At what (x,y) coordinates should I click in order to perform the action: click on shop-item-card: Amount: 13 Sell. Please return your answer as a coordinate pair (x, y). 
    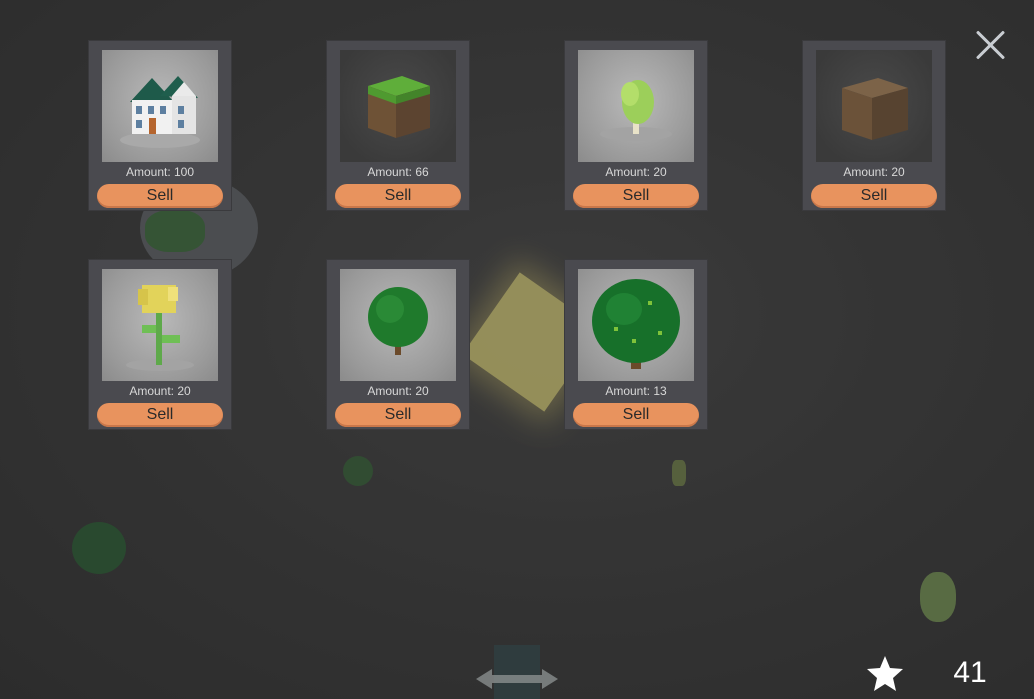
    Looking at the image, I should click on (636, 344).